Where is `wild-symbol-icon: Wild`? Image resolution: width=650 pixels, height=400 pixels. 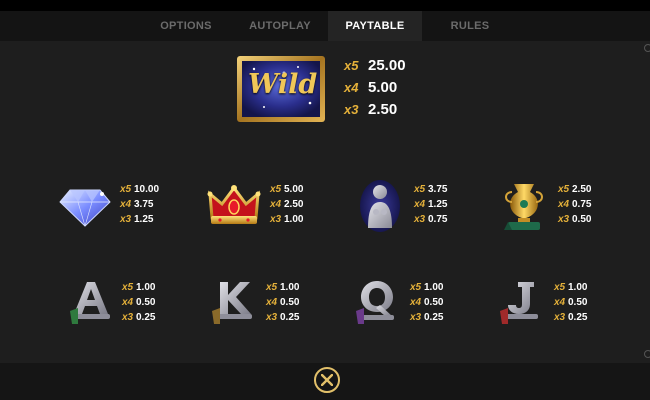 wild-symbol-icon: Wild is located at coordinates (281, 89).